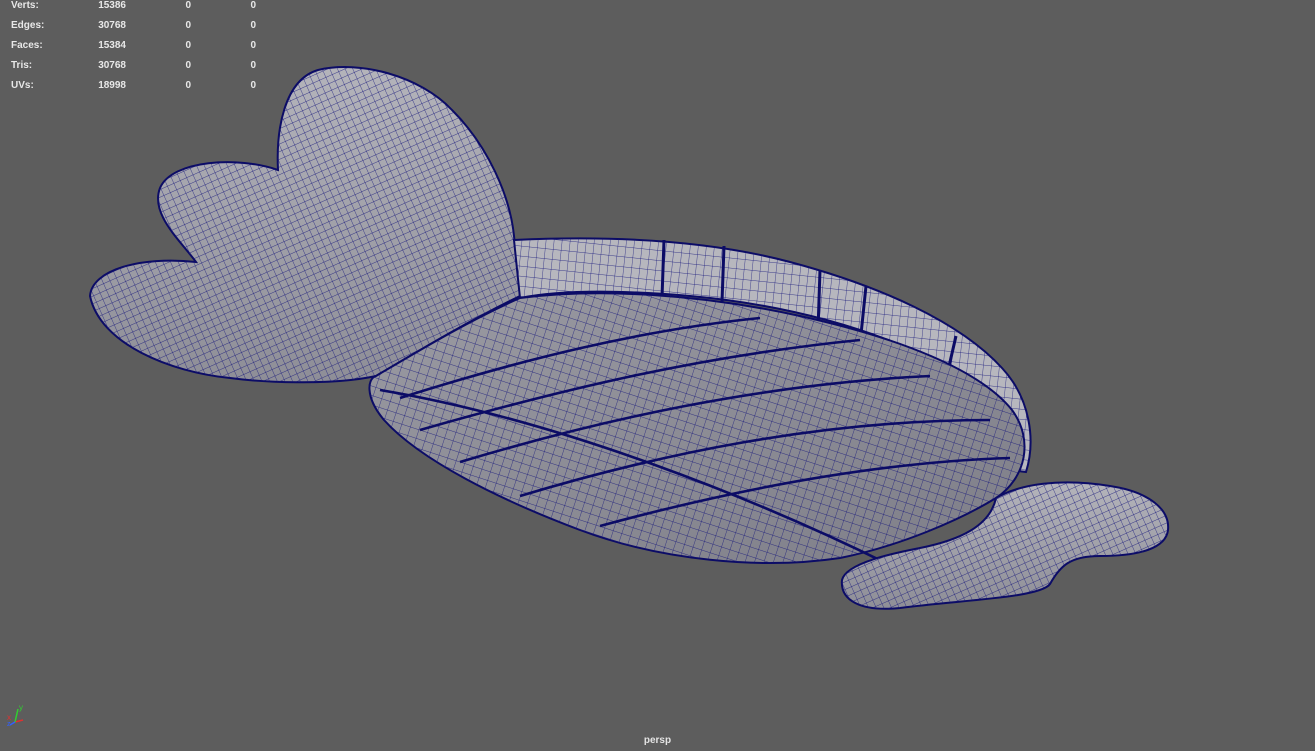 Image resolution: width=1315 pixels, height=751 pixels. What do you see at coordinates (253, 65) in the screenshot?
I see `tris-component: 0` at bounding box center [253, 65].